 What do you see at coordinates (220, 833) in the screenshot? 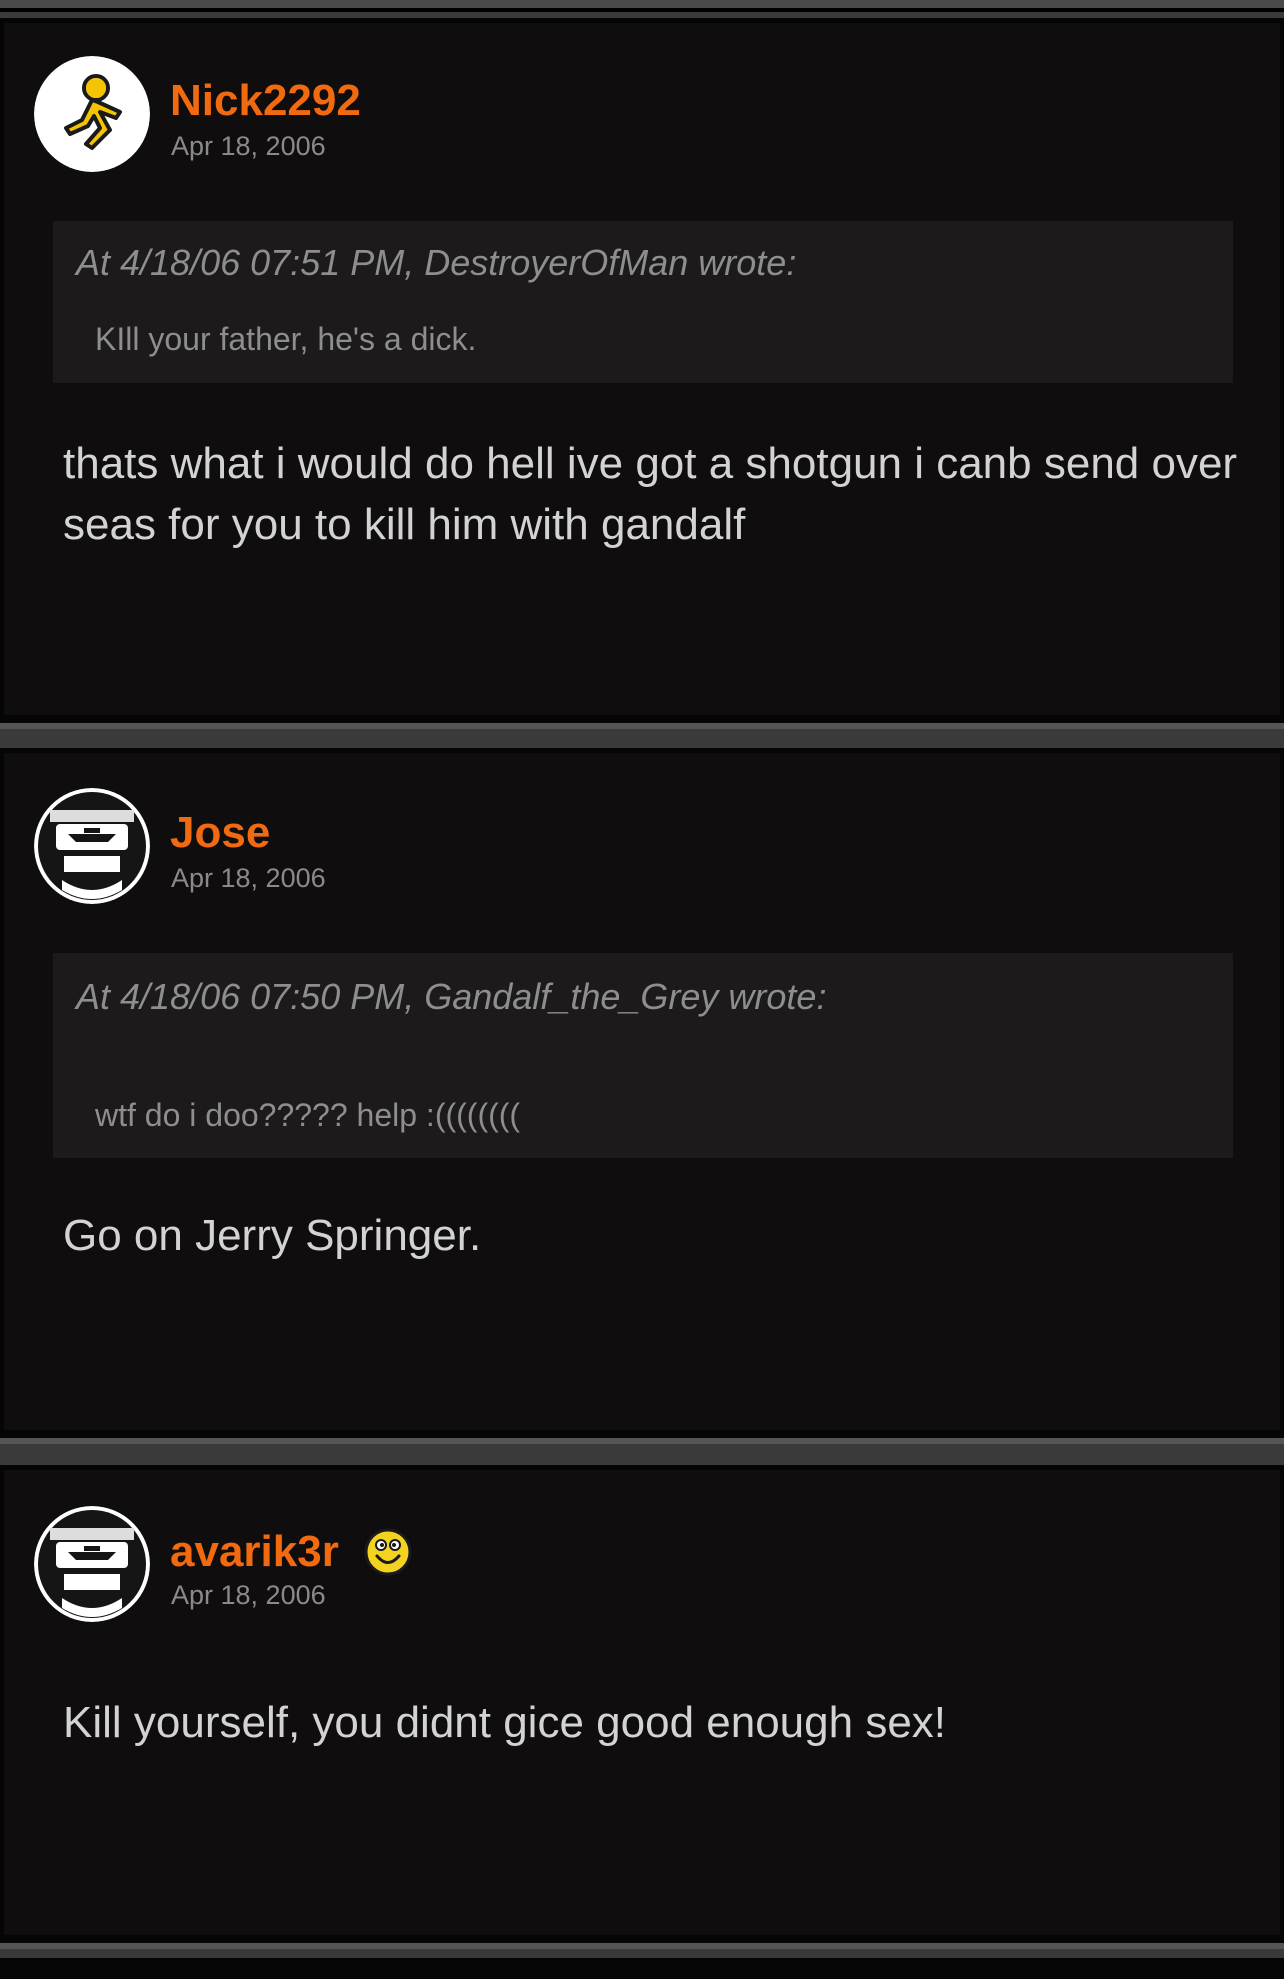
I see `post-username: Jose` at bounding box center [220, 833].